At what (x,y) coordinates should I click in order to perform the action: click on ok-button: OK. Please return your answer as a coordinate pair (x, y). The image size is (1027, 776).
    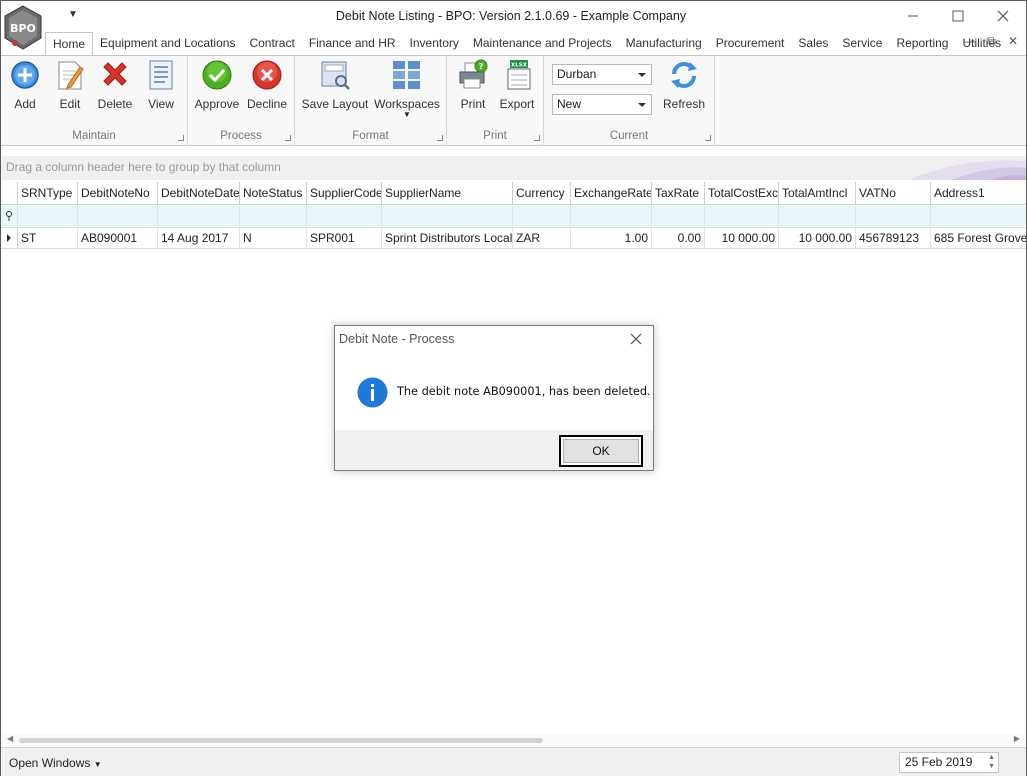
    Looking at the image, I should click on (601, 451).